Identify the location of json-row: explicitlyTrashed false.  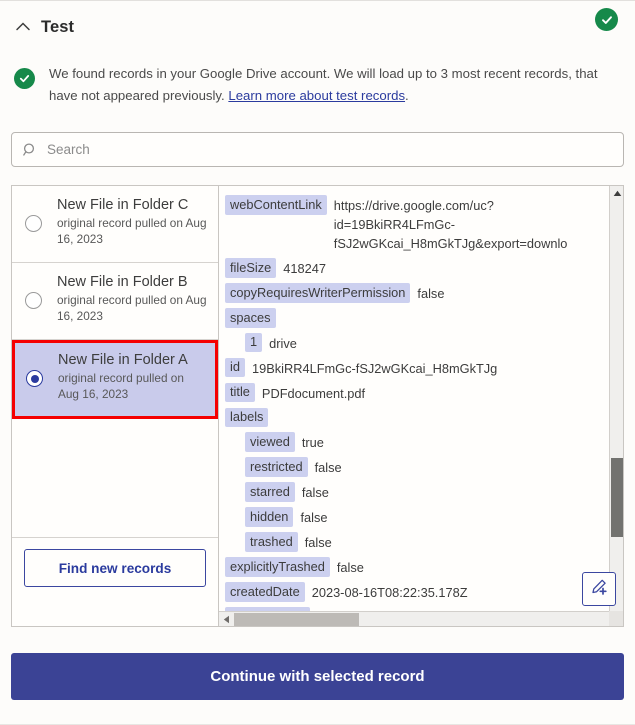
(417, 567).